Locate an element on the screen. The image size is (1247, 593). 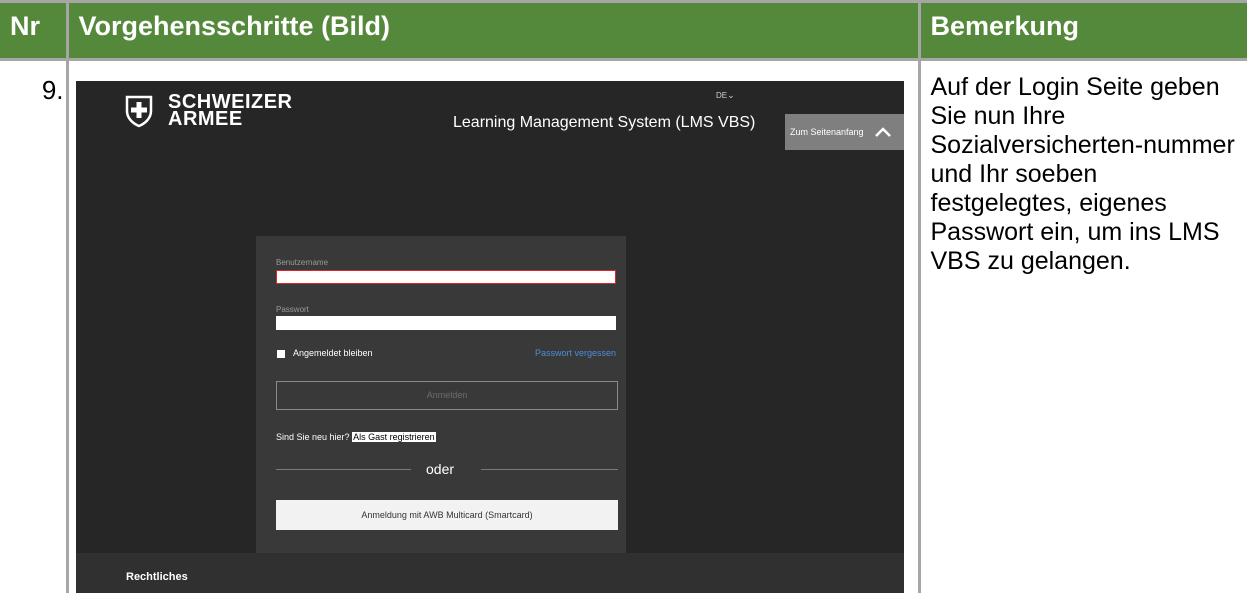
language-selector: DE⌄ is located at coordinates (725, 95).